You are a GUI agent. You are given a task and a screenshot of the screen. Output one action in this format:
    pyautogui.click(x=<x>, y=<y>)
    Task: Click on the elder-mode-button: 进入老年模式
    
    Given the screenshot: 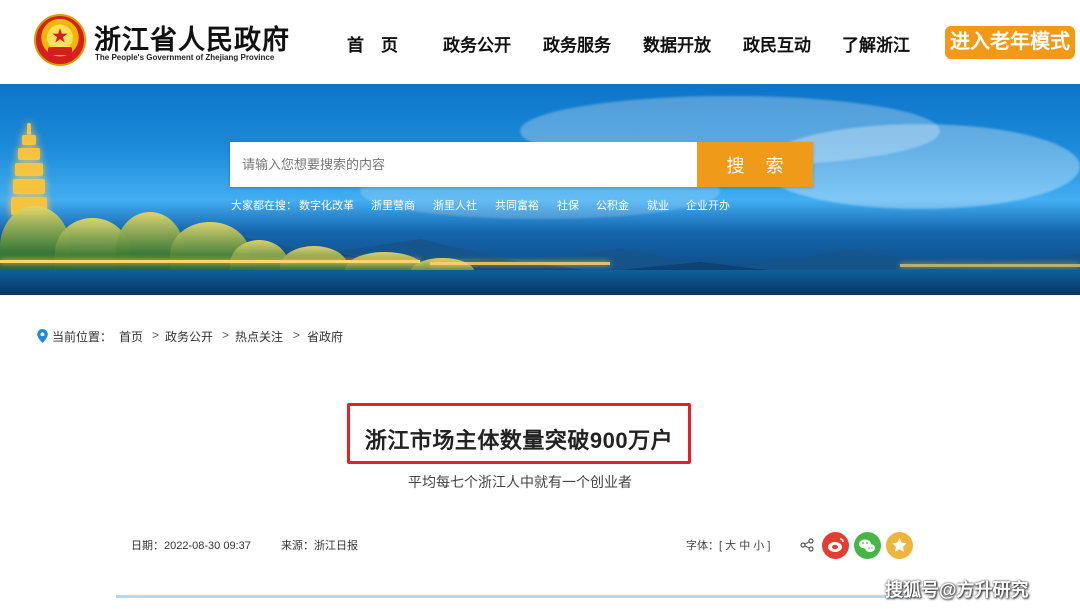 What is the action you would take?
    pyautogui.click(x=1010, y=42)
    